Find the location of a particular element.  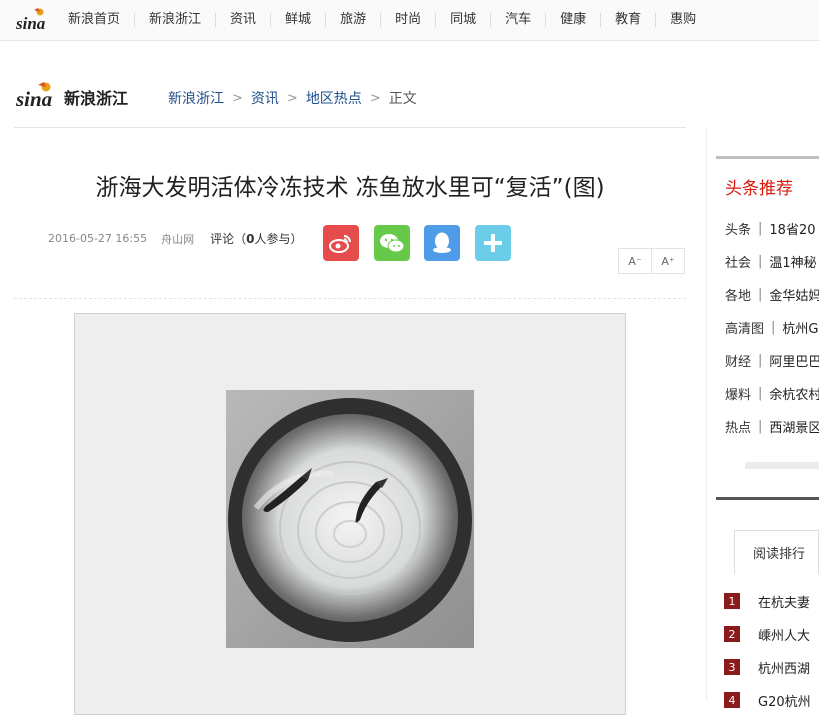

headline-text: 杭州G is located at coordinates (800, 327).